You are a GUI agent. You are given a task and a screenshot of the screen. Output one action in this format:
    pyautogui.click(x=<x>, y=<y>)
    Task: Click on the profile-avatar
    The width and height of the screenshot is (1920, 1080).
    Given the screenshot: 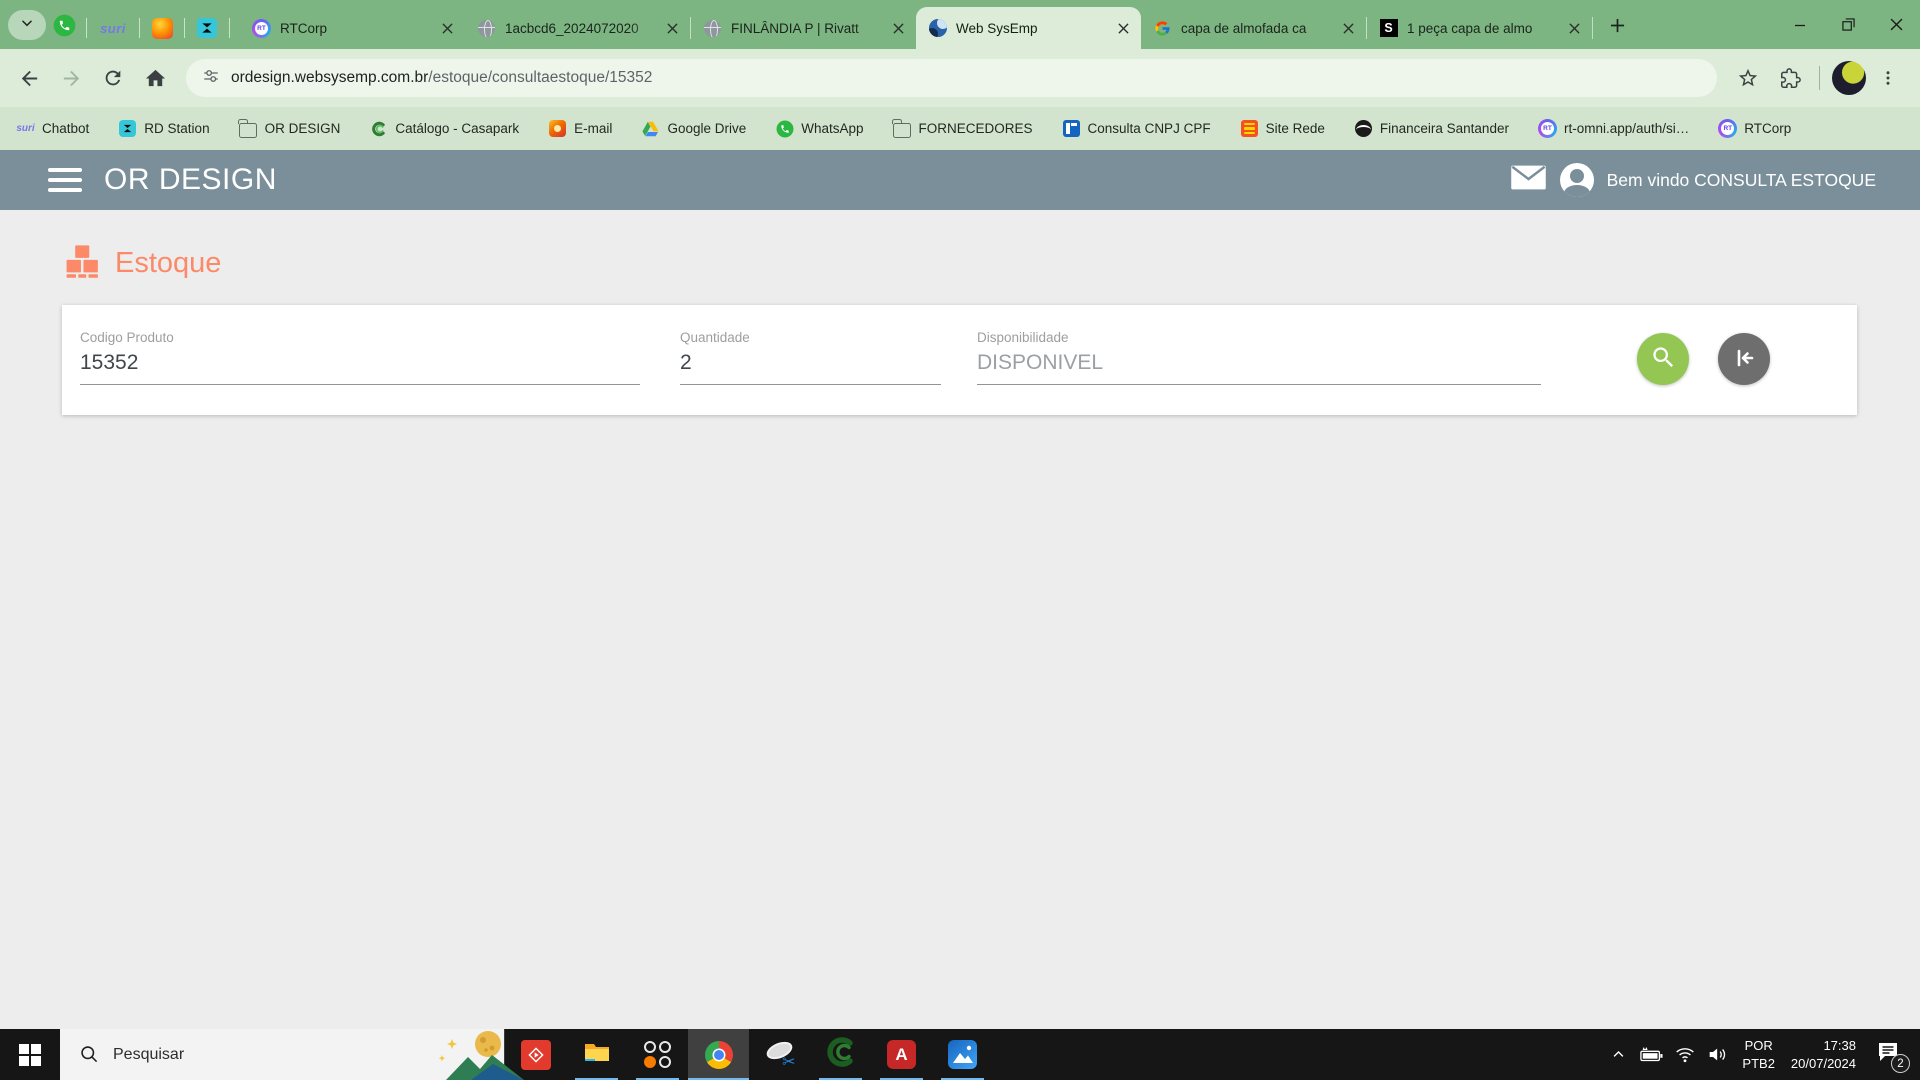 What is the action you would take?
    pyautogui.click(x=1849, y=78)
    